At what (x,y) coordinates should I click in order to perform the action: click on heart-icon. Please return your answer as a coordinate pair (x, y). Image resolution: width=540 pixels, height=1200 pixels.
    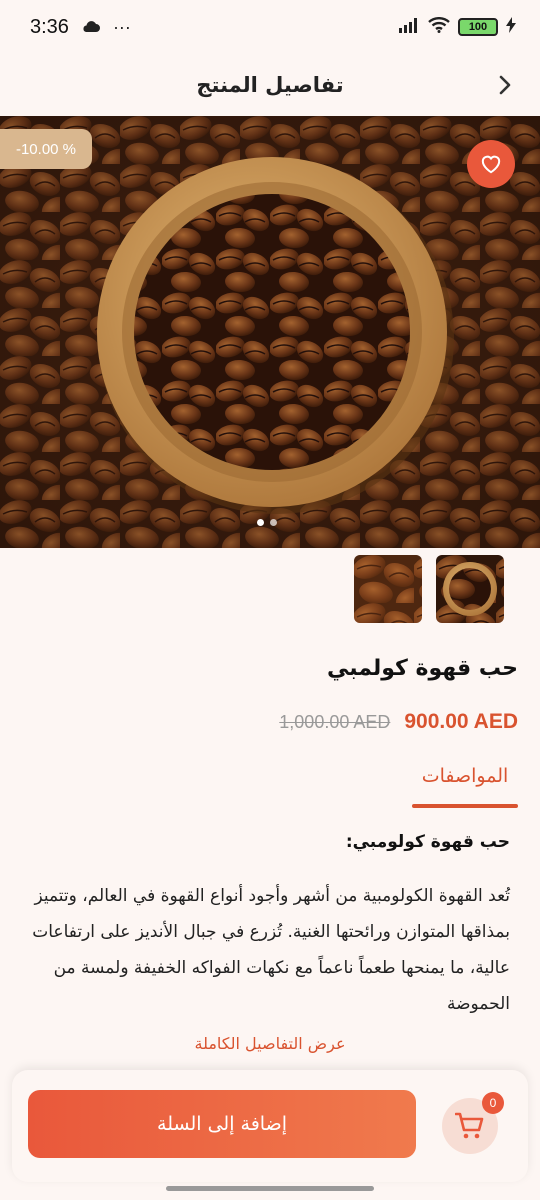
    Looking at the image, I should click on (491, 164).